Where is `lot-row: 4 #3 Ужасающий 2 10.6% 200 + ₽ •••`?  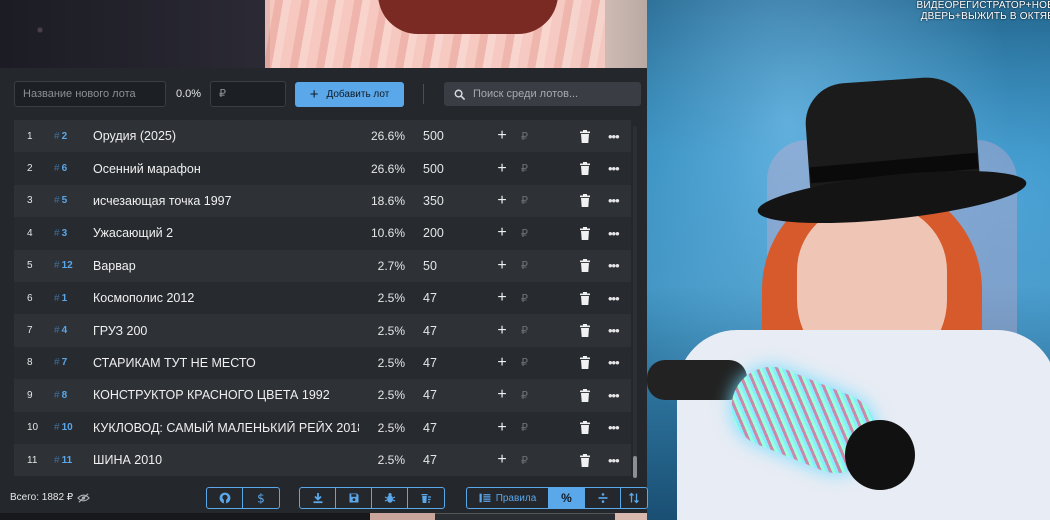
lot-row: 4 #3 Ужасающий 2 10.6% 200 + ₽ ••• is located at coordinates (322, 233).